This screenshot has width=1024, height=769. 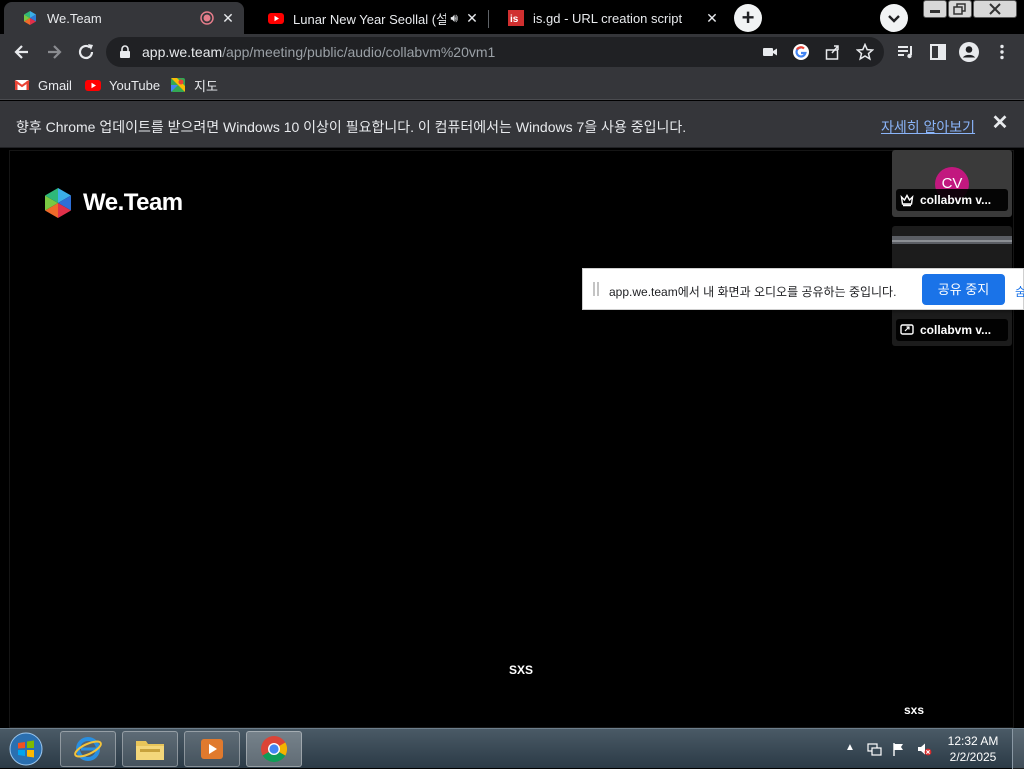 I want to click on weteam-logo: We.Team, so click(x=112, y=203).